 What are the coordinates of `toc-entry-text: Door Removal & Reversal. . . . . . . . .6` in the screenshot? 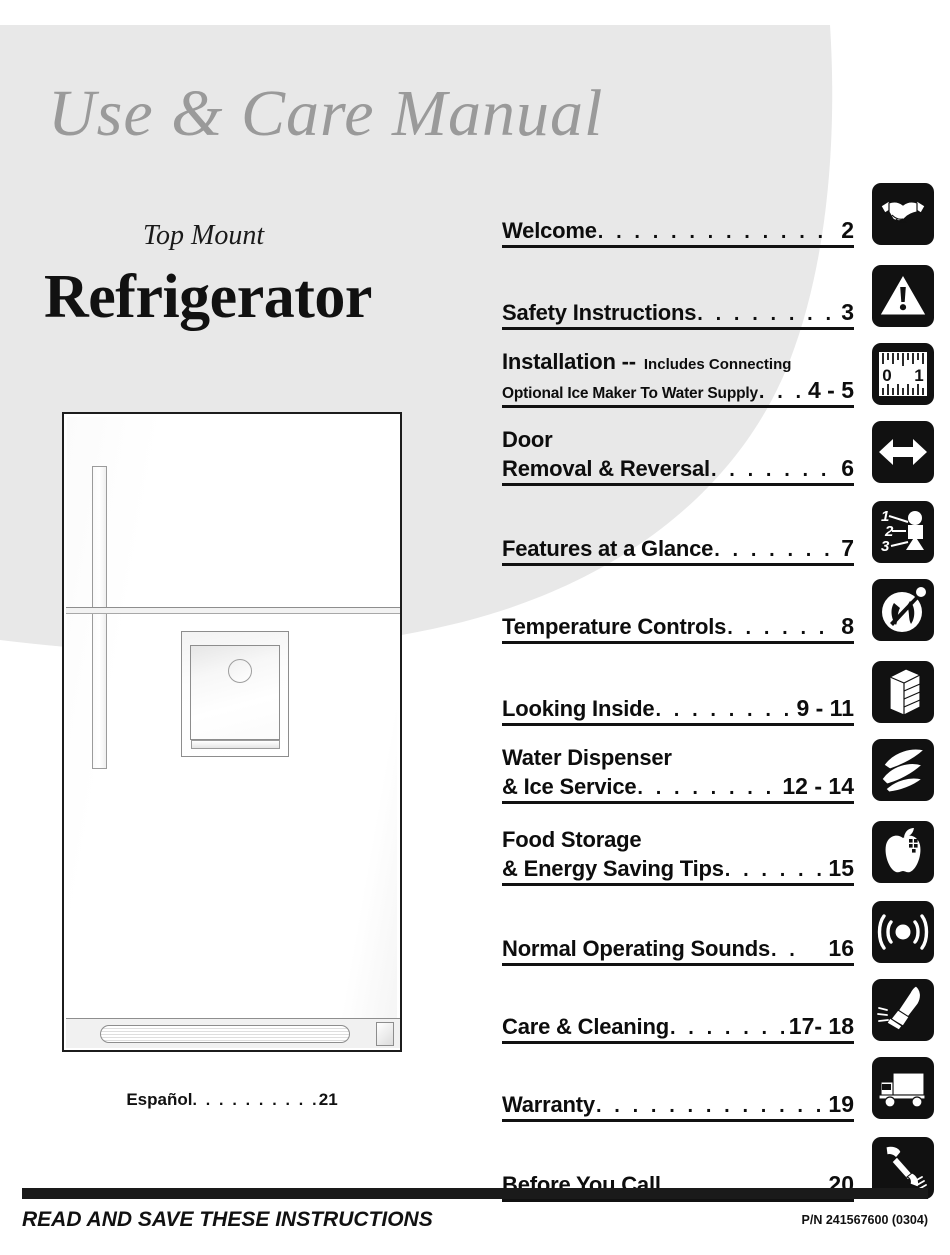 It's located at (678, 454).